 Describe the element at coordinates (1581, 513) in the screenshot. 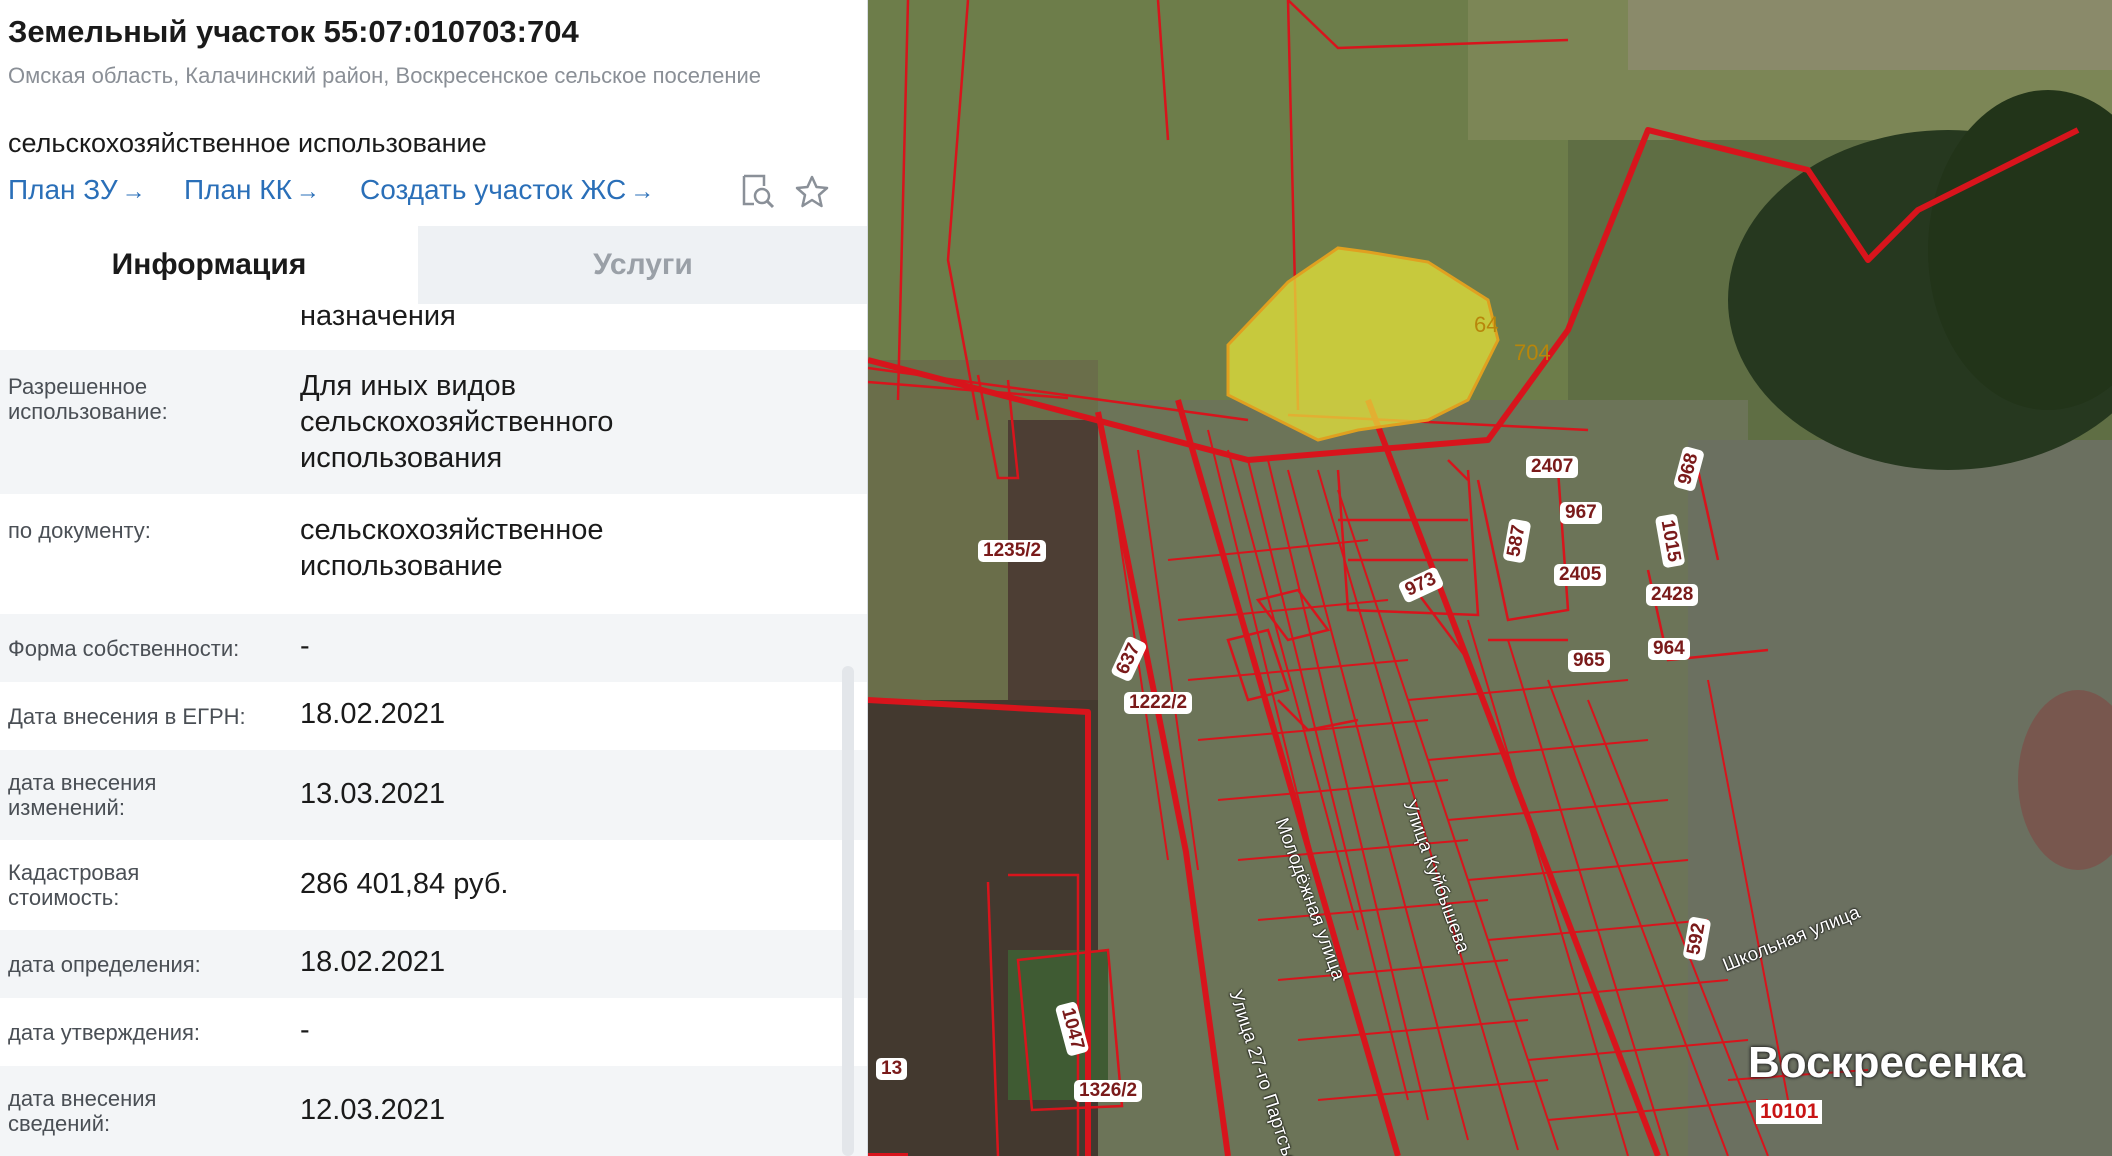

I see `map-label-967: 967` at that location.